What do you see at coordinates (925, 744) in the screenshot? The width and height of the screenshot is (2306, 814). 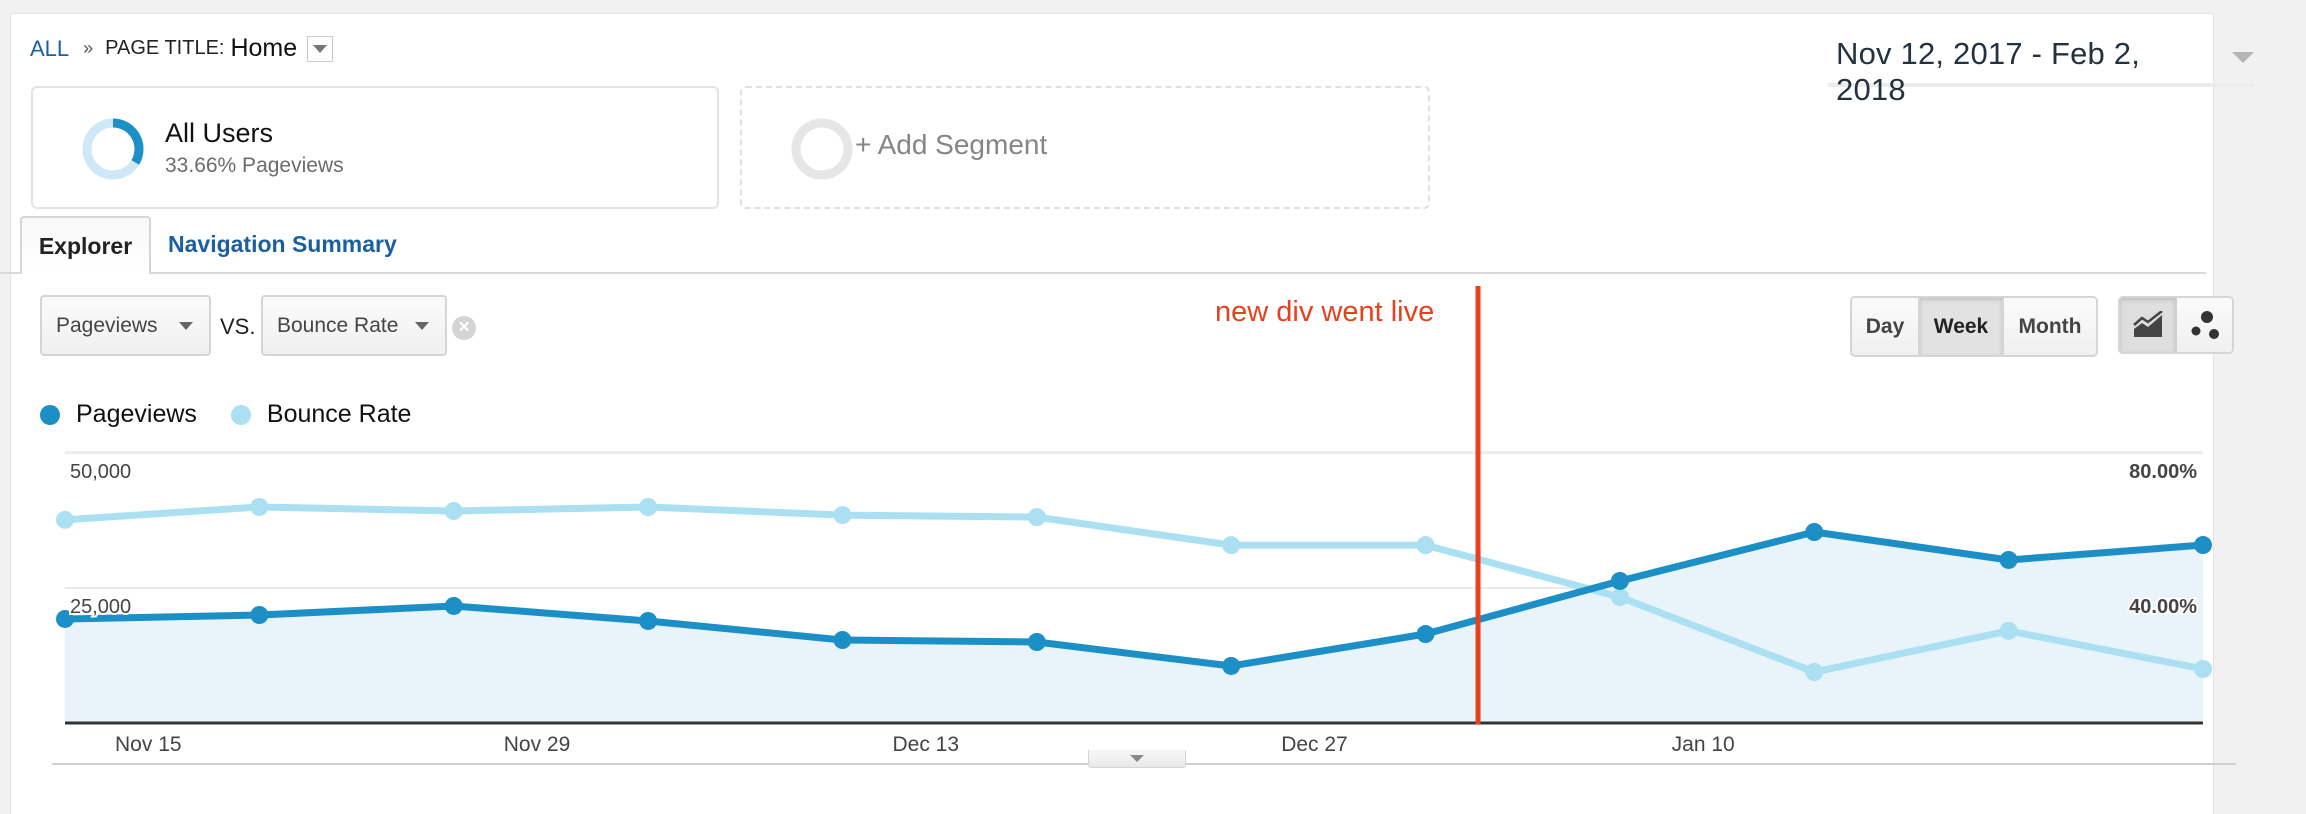 I see `x-tick-label: Dec 13` at bounding box center [925, 744].